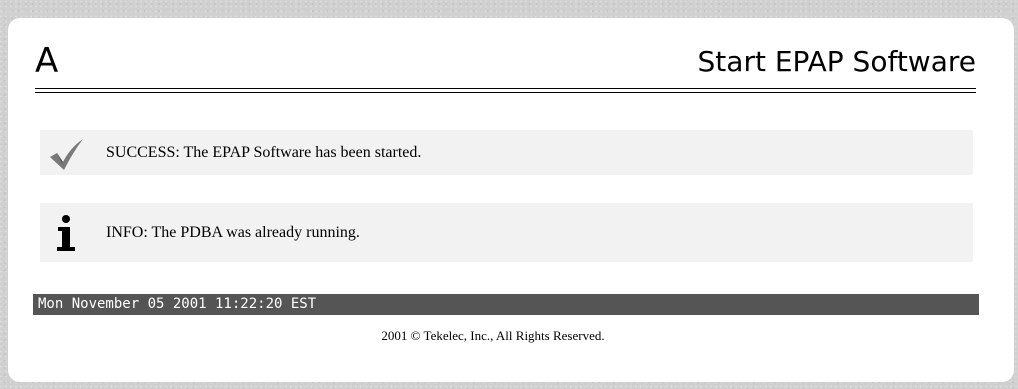 The image size is (1018, 389). Describe the element at coordinates (47, 61) in the screenshot. I see `header-letter: A` at that location.